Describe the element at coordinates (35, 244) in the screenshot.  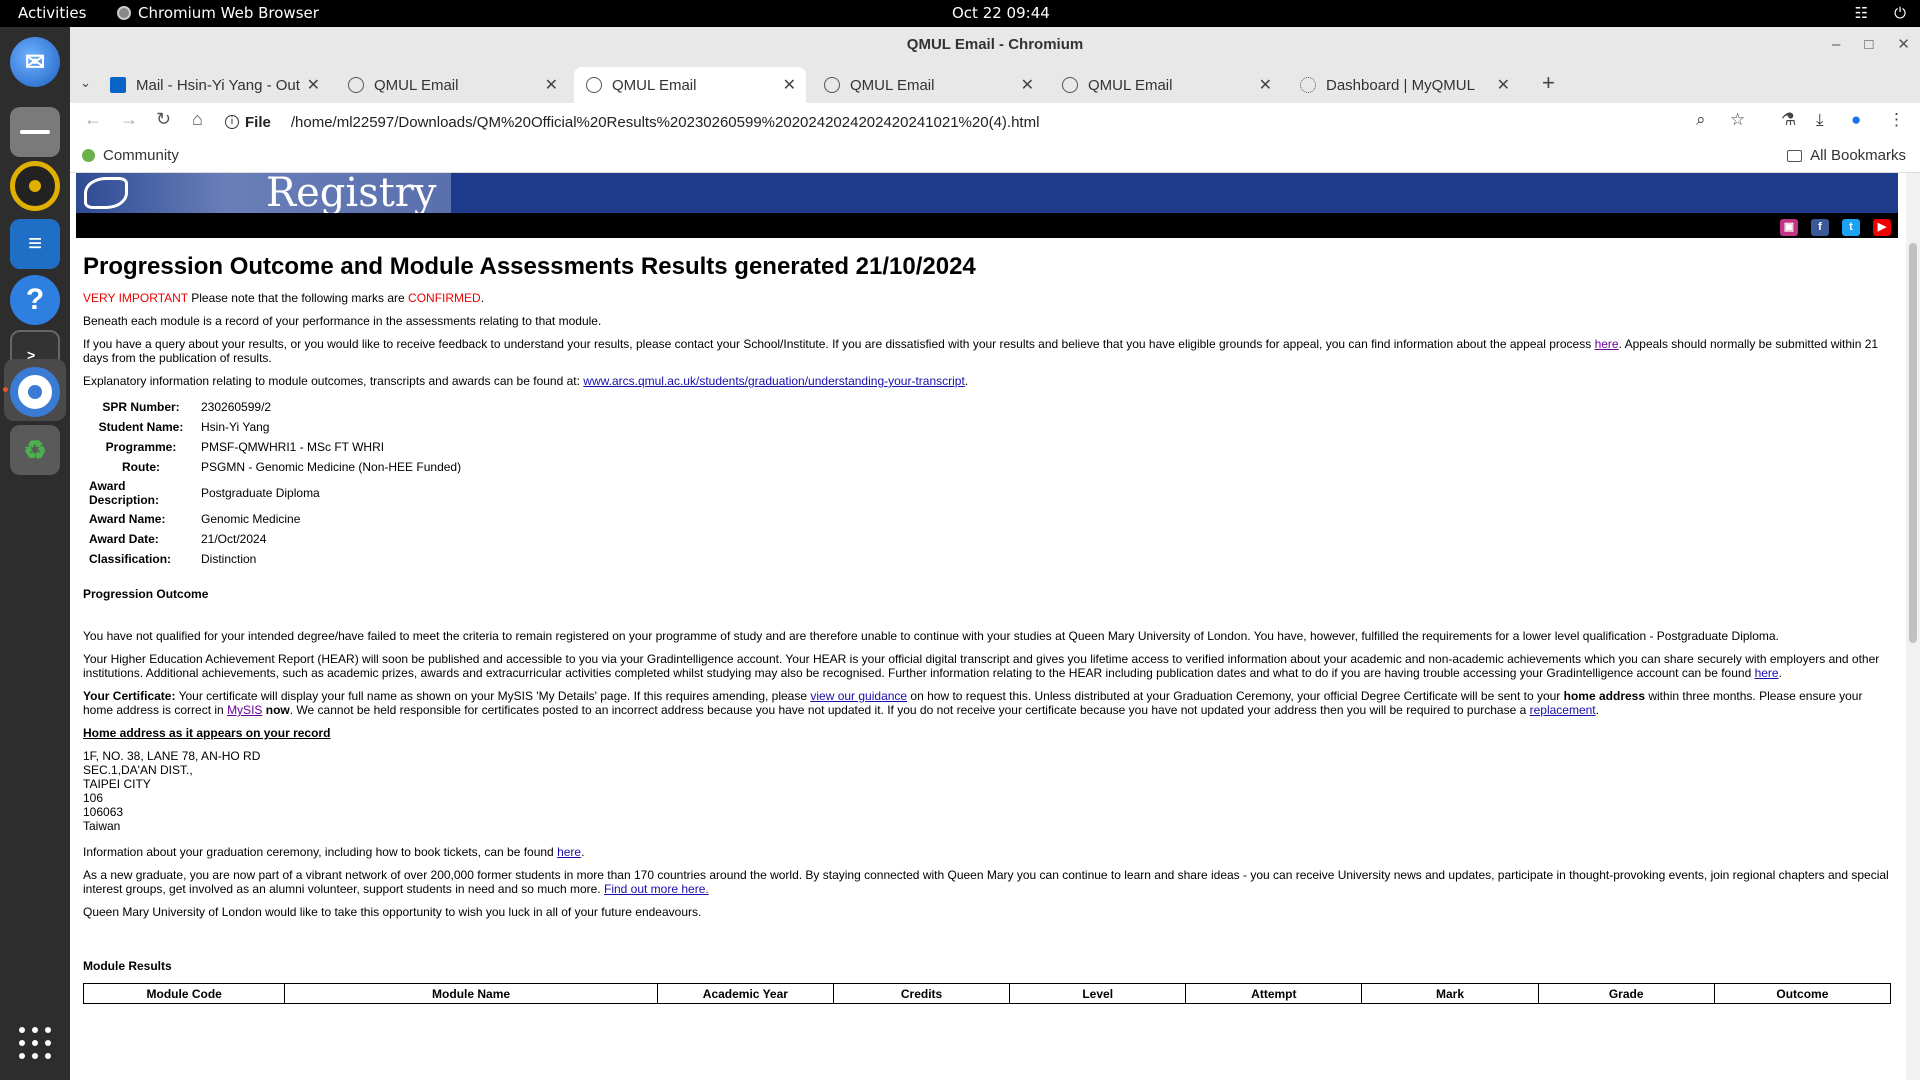
I see `writer-icon: ≡` at that location.